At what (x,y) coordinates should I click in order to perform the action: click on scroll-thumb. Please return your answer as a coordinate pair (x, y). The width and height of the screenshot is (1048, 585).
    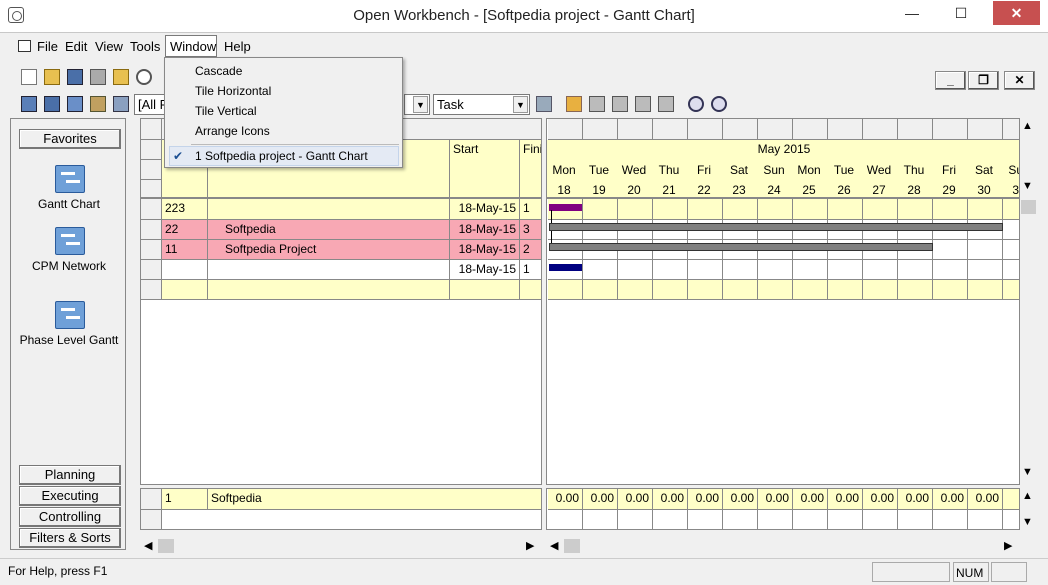
    Looking at the image, I should click on (166, 546).